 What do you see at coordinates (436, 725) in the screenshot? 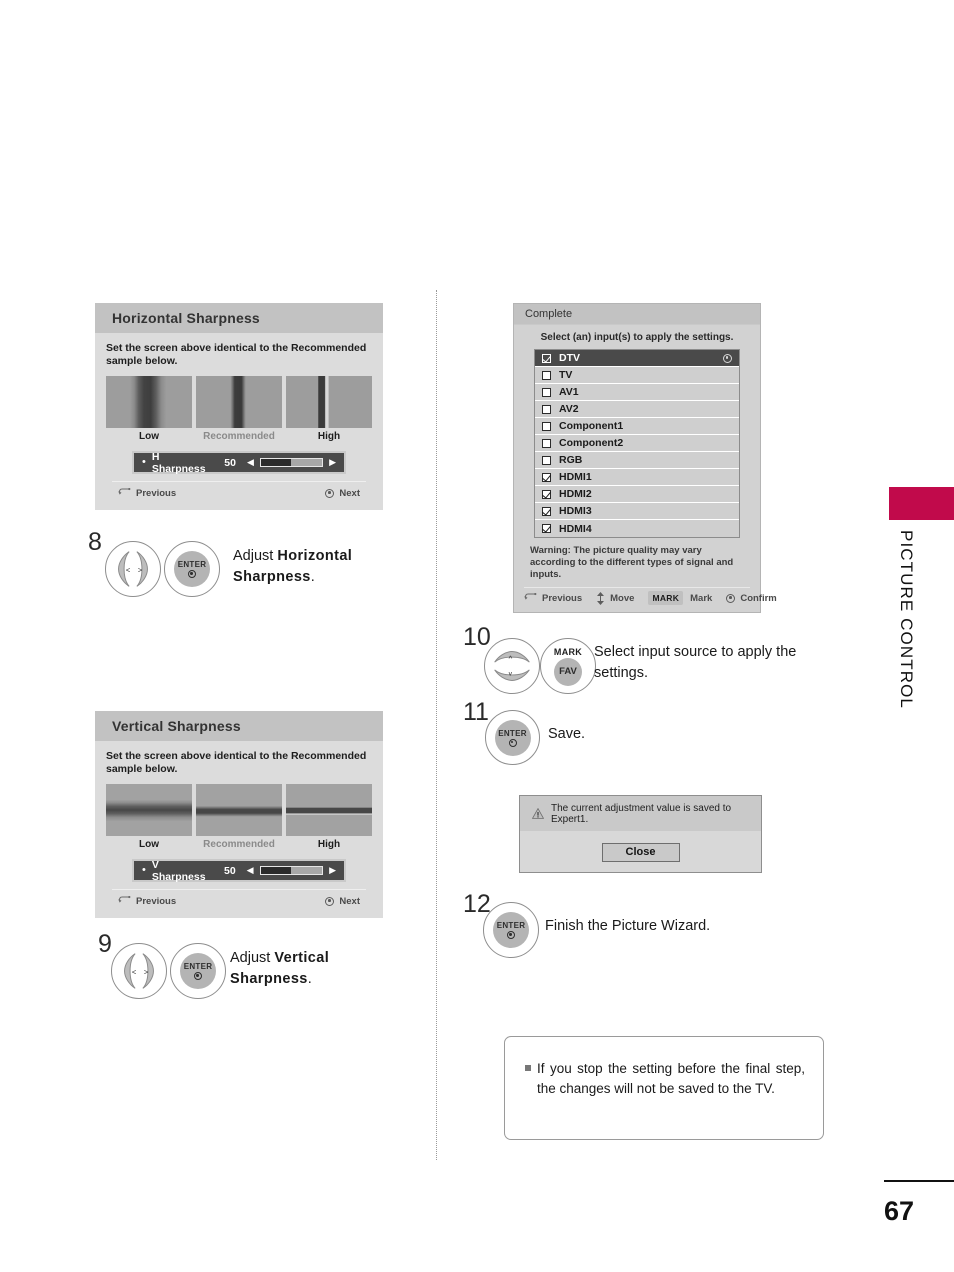
I see `column-divider` at bounding box center [436, 725].